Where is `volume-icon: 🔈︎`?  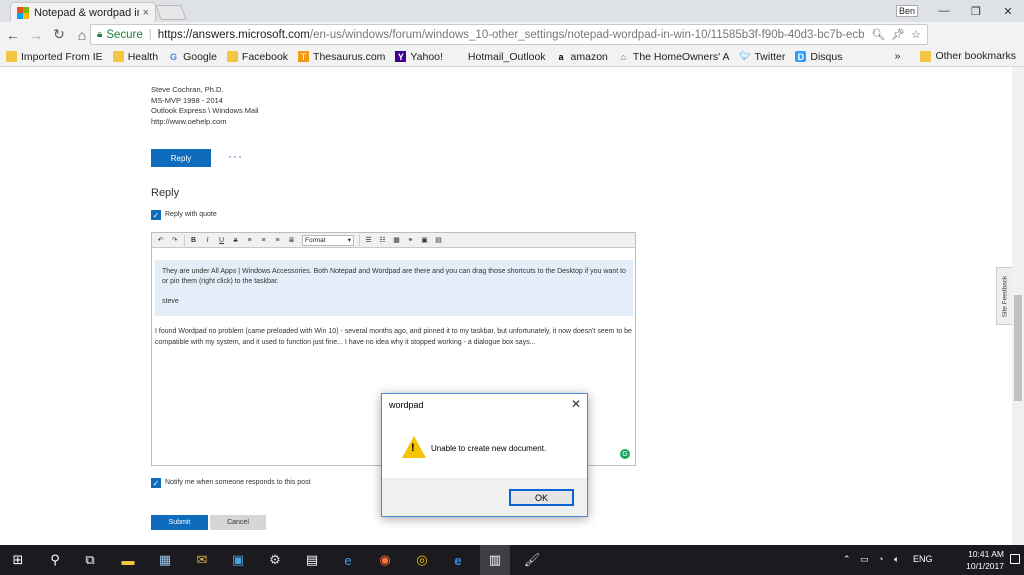
volume-icon: 🔈︎ is located at coordinates (896, 559).